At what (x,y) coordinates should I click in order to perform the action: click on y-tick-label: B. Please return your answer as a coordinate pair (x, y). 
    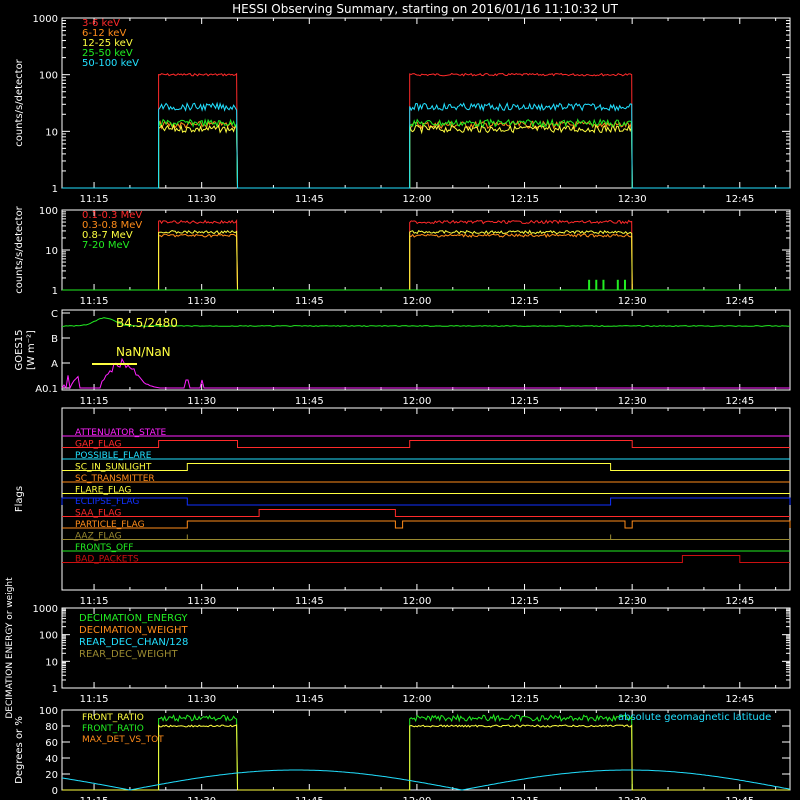
    Looking at the image, I should click on (54, 339).